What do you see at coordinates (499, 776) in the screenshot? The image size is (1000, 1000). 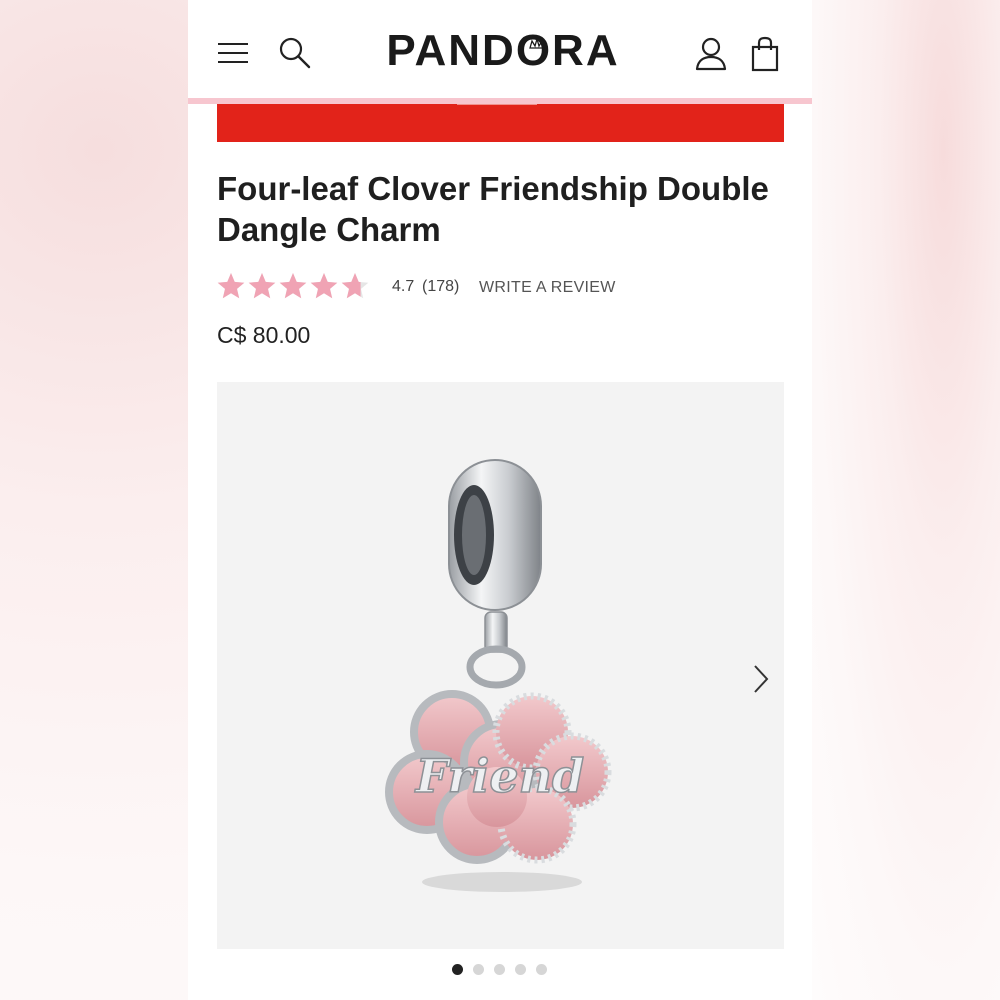 I see `engraving-text: Friend` at bounding box center [499, 776].